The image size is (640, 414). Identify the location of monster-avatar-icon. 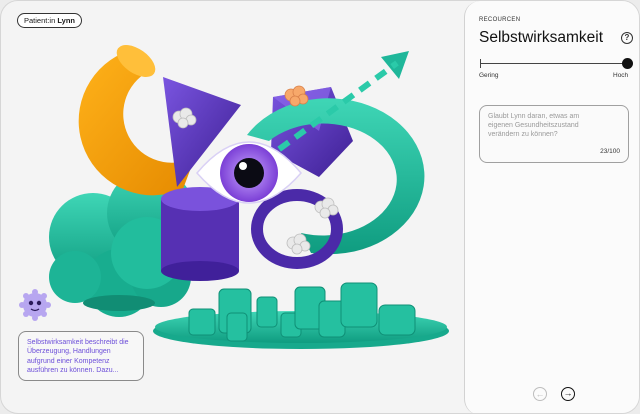
(35, 305).